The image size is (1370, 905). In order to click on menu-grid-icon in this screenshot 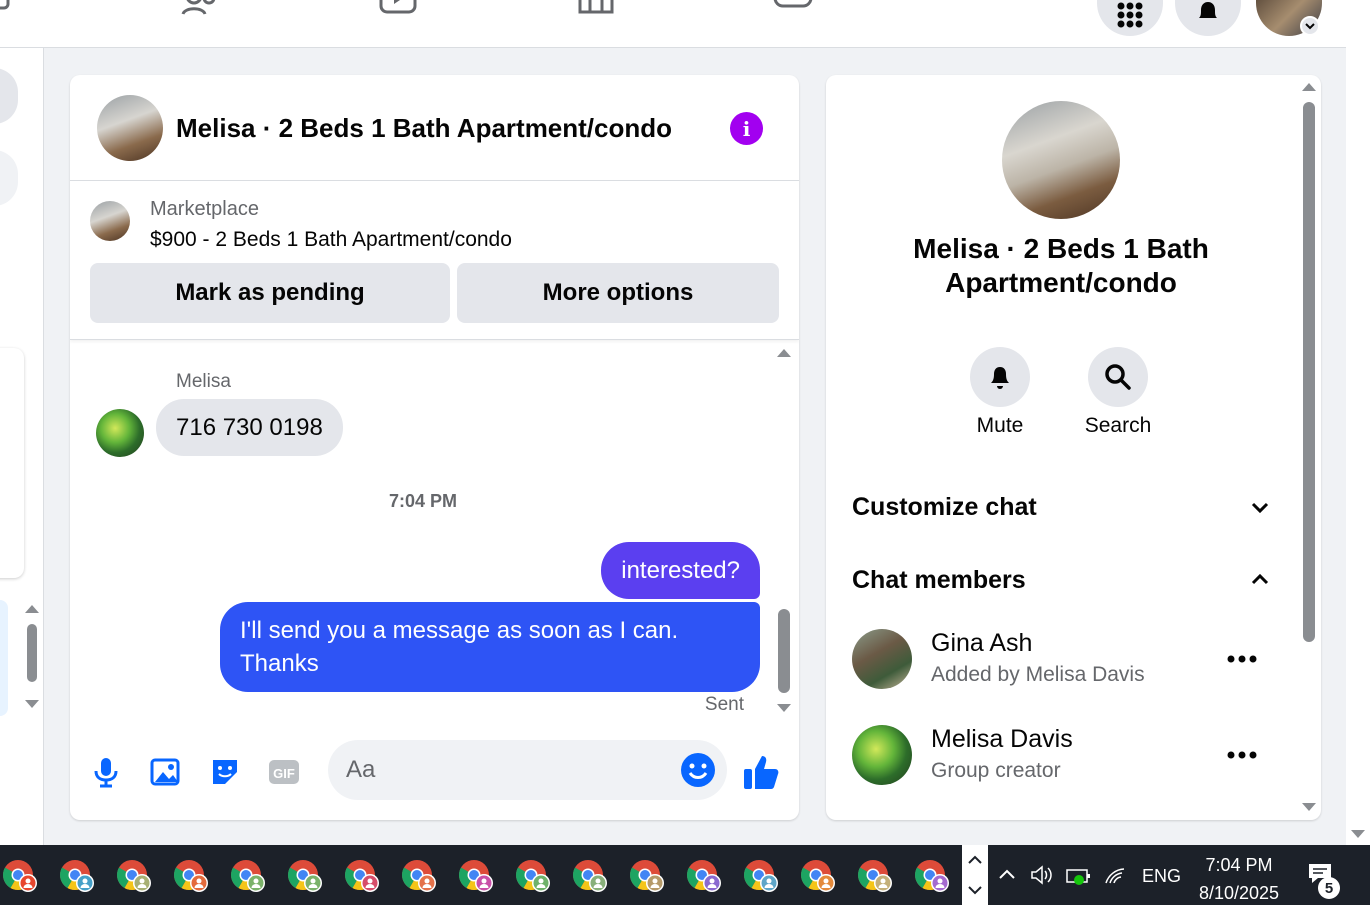, I will do `click(1130, 15)`.